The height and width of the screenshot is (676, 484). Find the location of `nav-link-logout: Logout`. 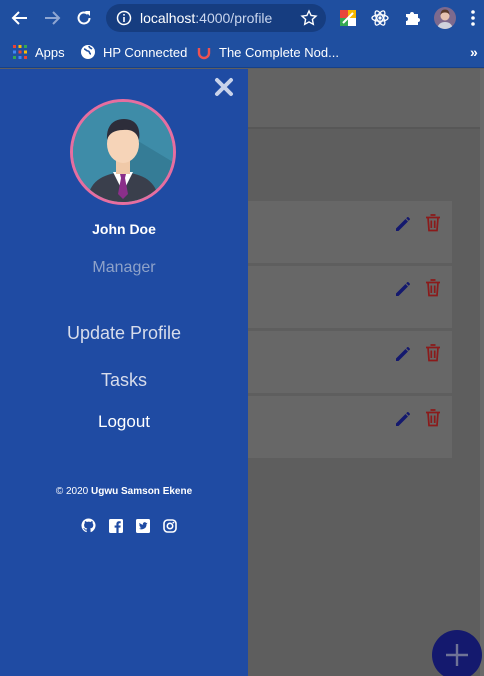

nav-link-logout: Logout is located at coordinates (124, 422).